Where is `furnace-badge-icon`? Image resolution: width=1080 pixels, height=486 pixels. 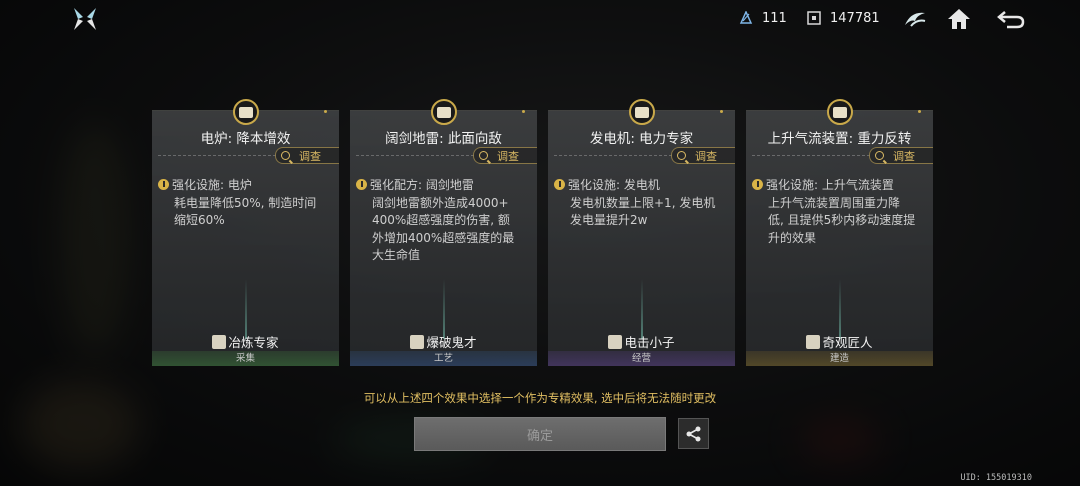
furnace-badge-icon is located at coordinates (245, 112).